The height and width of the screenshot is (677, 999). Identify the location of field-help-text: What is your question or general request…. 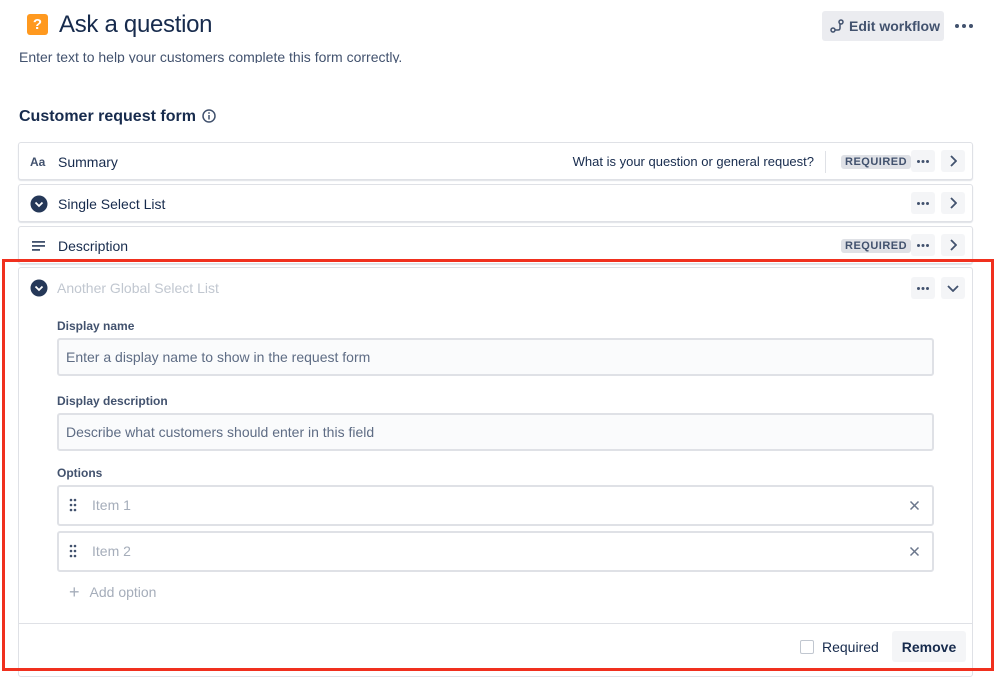
(693, 161).